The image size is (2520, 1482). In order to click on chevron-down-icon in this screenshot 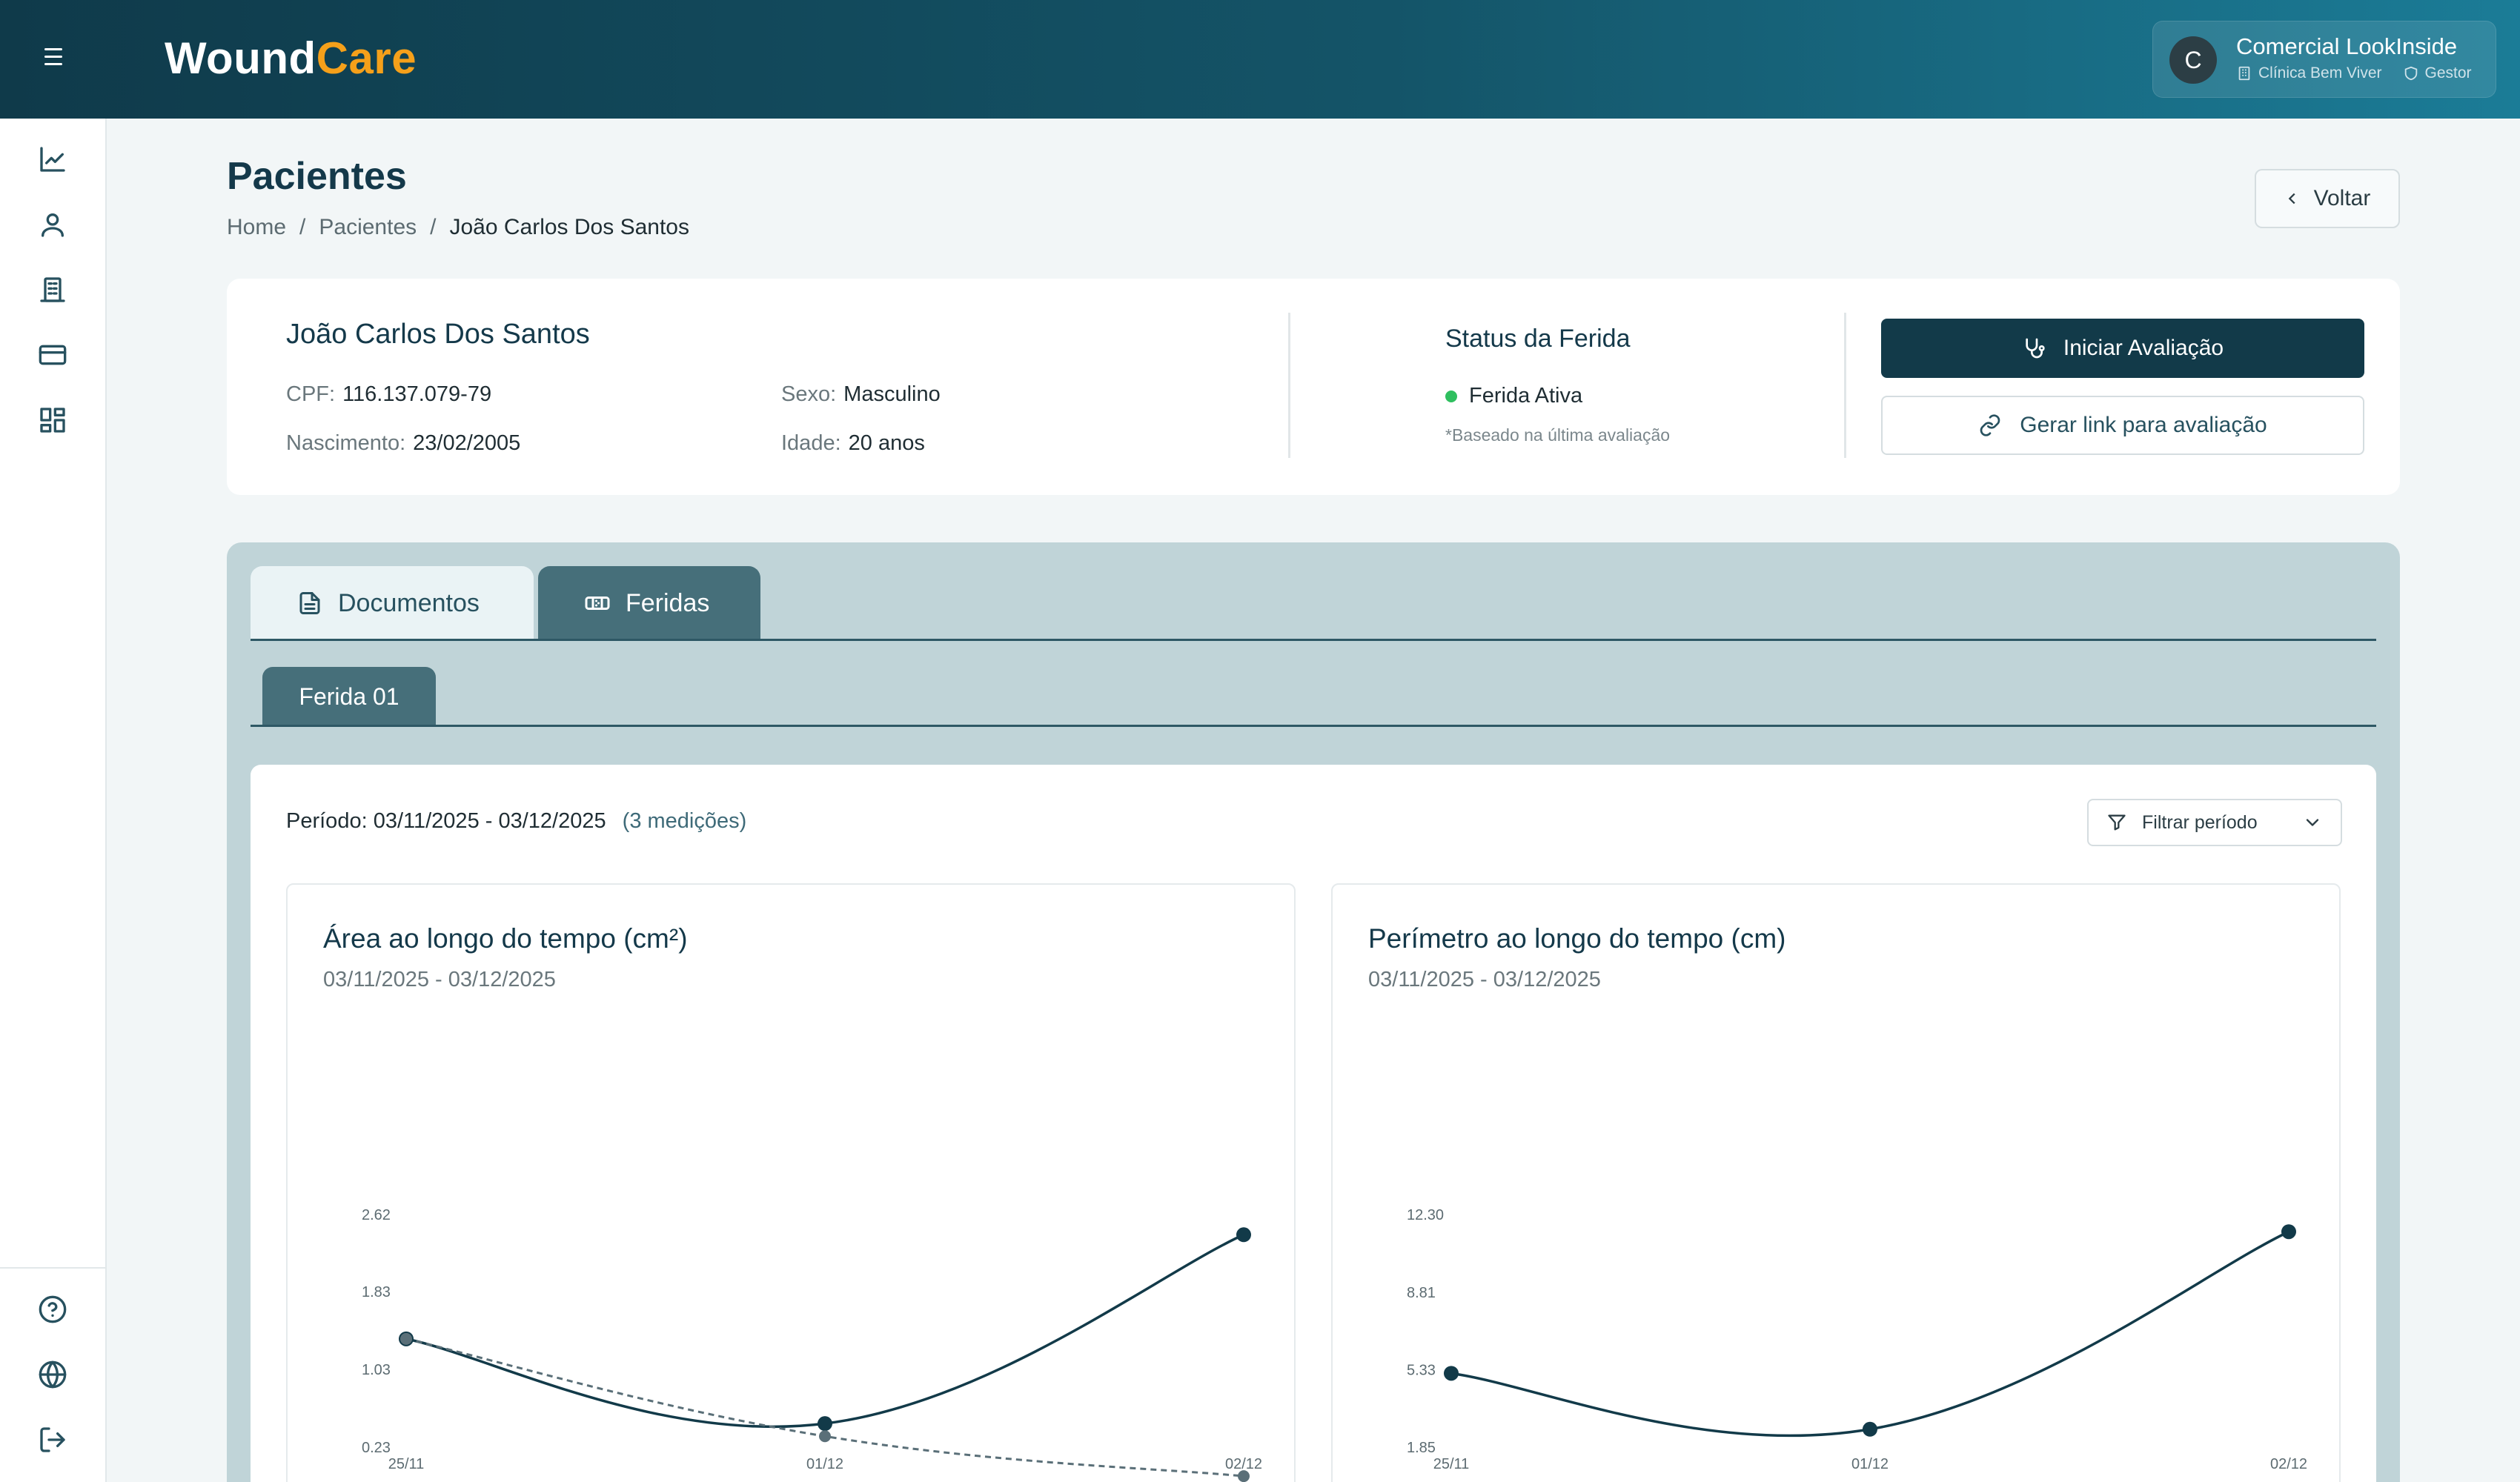, I will do `click(2313, 822)`.